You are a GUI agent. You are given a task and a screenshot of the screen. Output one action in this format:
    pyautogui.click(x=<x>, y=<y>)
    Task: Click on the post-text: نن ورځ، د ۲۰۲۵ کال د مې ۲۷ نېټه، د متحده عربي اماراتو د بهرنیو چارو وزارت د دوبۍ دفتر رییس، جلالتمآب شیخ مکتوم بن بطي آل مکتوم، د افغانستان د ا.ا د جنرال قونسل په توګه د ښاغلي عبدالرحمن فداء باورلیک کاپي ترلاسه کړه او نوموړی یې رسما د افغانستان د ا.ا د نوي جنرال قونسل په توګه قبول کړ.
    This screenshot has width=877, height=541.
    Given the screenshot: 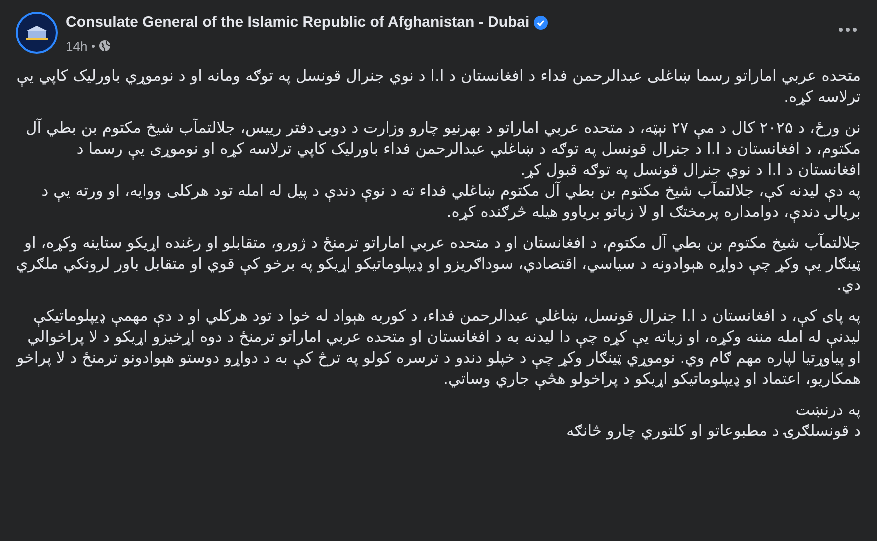 What is the action you would take?
    pyautogui.click(x=442, y=149)
    